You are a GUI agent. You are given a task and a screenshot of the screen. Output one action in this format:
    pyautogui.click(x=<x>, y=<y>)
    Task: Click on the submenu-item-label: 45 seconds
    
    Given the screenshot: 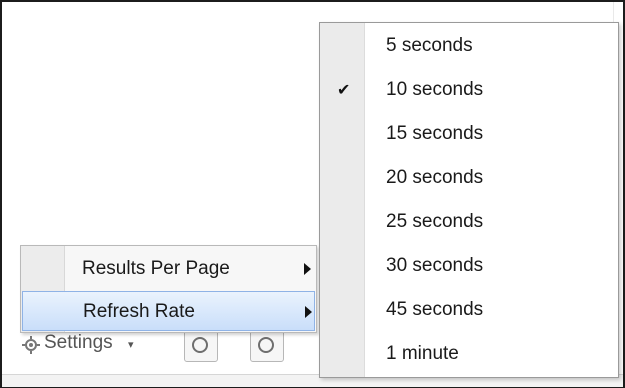 What is the action you would take?
    pyautogui.click(x=435, y=309)
    